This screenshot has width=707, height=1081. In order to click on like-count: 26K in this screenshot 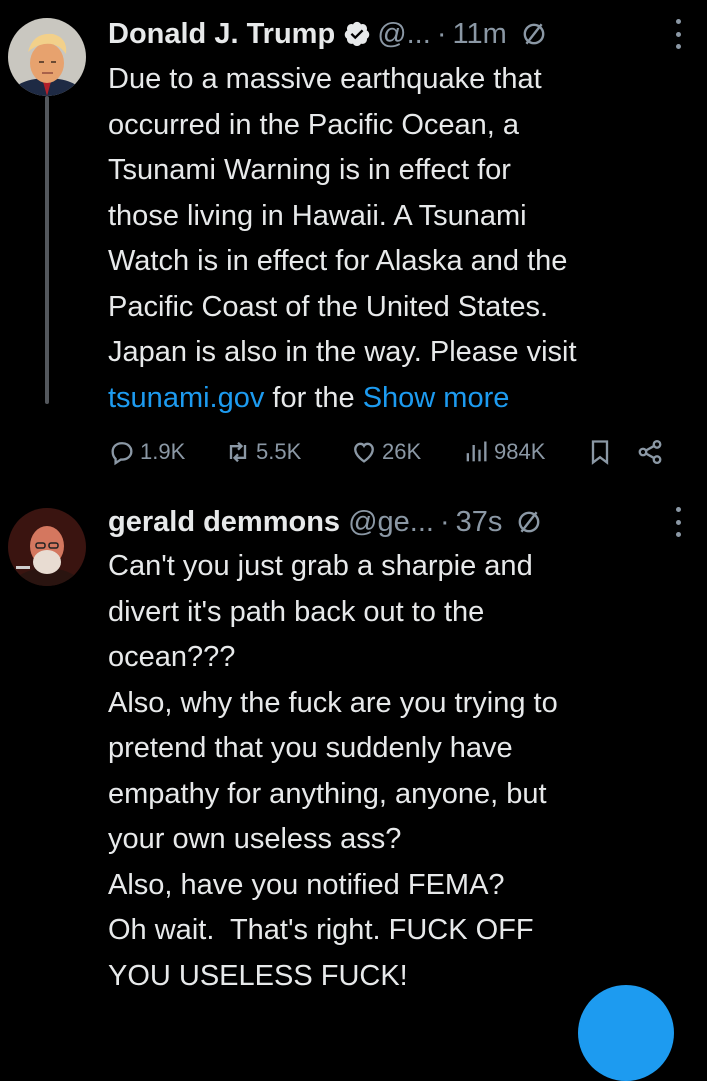, I will do `click(402, 451)`.